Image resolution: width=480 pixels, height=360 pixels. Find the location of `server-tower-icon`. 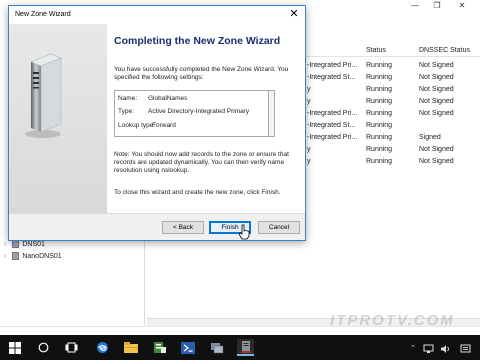

server-tower-icon is located at coordinates (43, 95).